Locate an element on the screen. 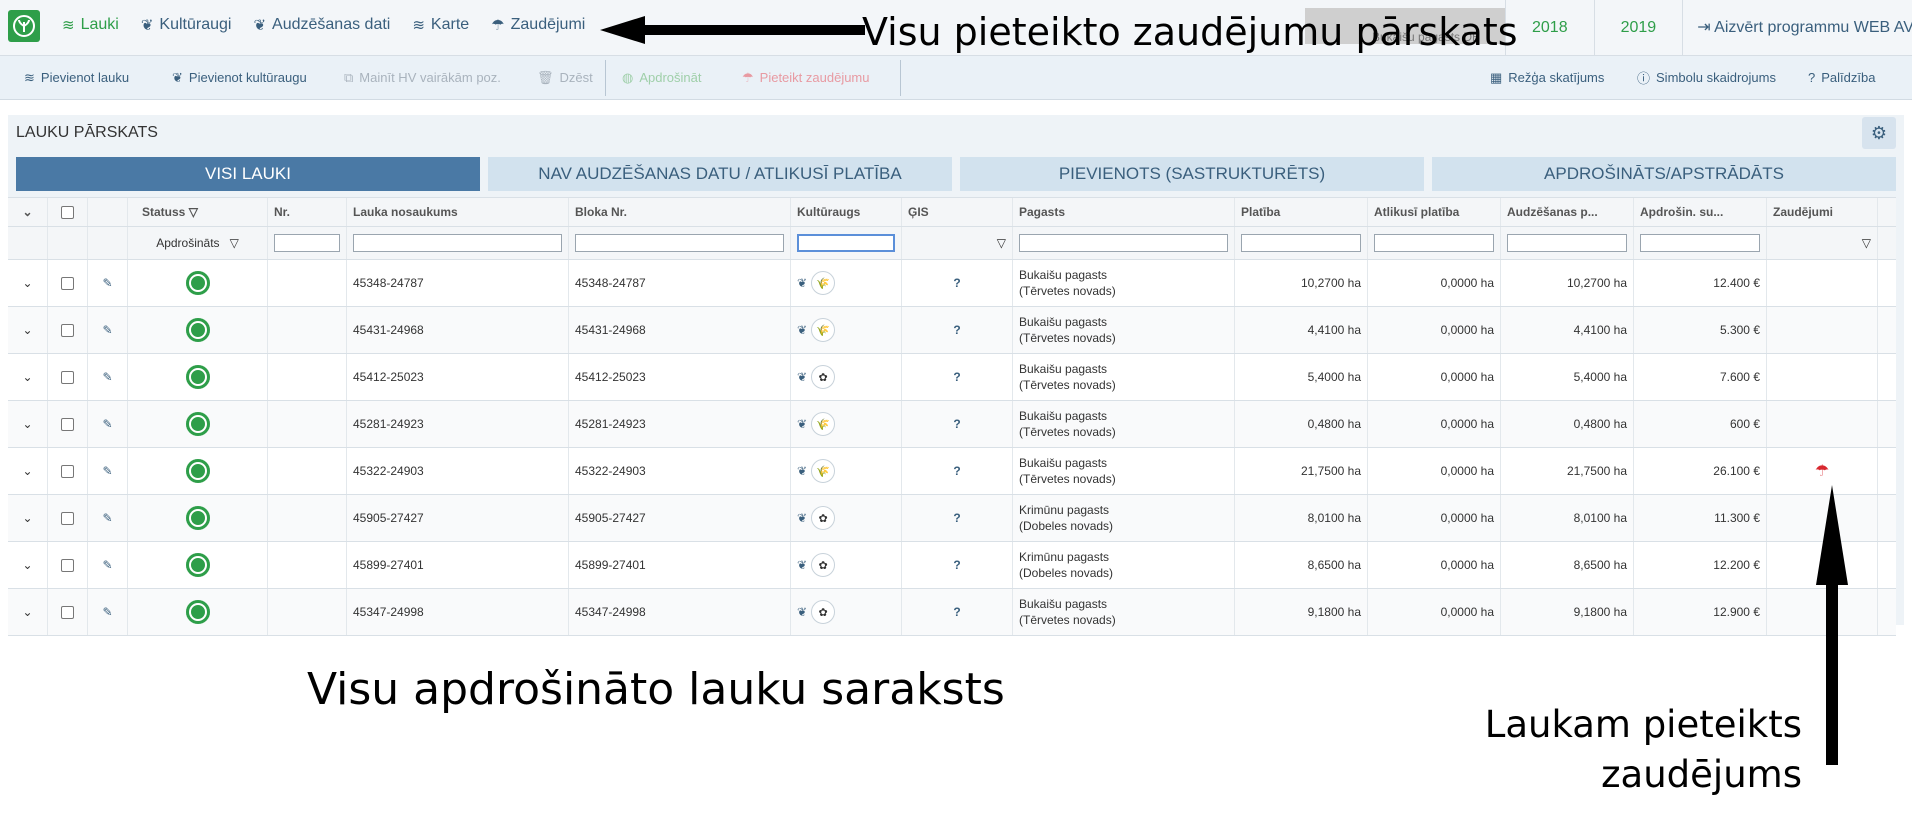  expand-all-icon: ⌄ is located at coordinates (28, 212).